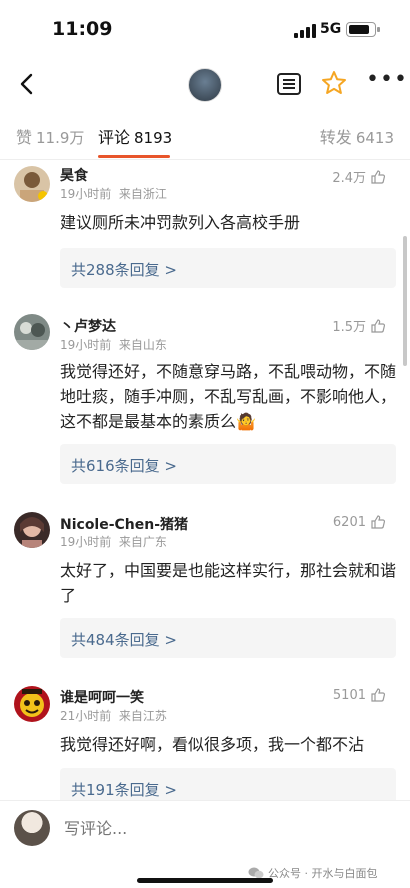  I want to click on tab-reposts: 转发 6413, so click(357, 136).